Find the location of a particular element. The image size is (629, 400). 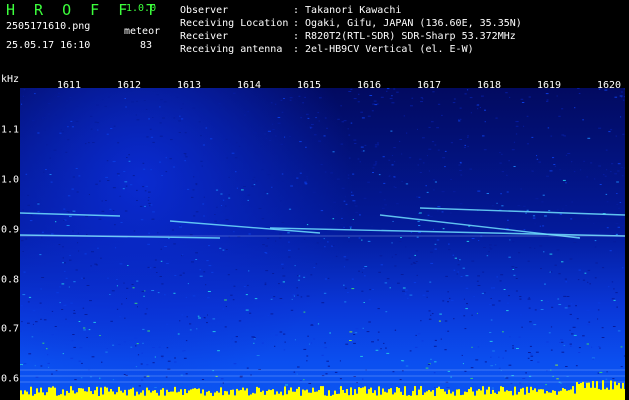

observer-key: Observer is located at coordinates (204, 10).